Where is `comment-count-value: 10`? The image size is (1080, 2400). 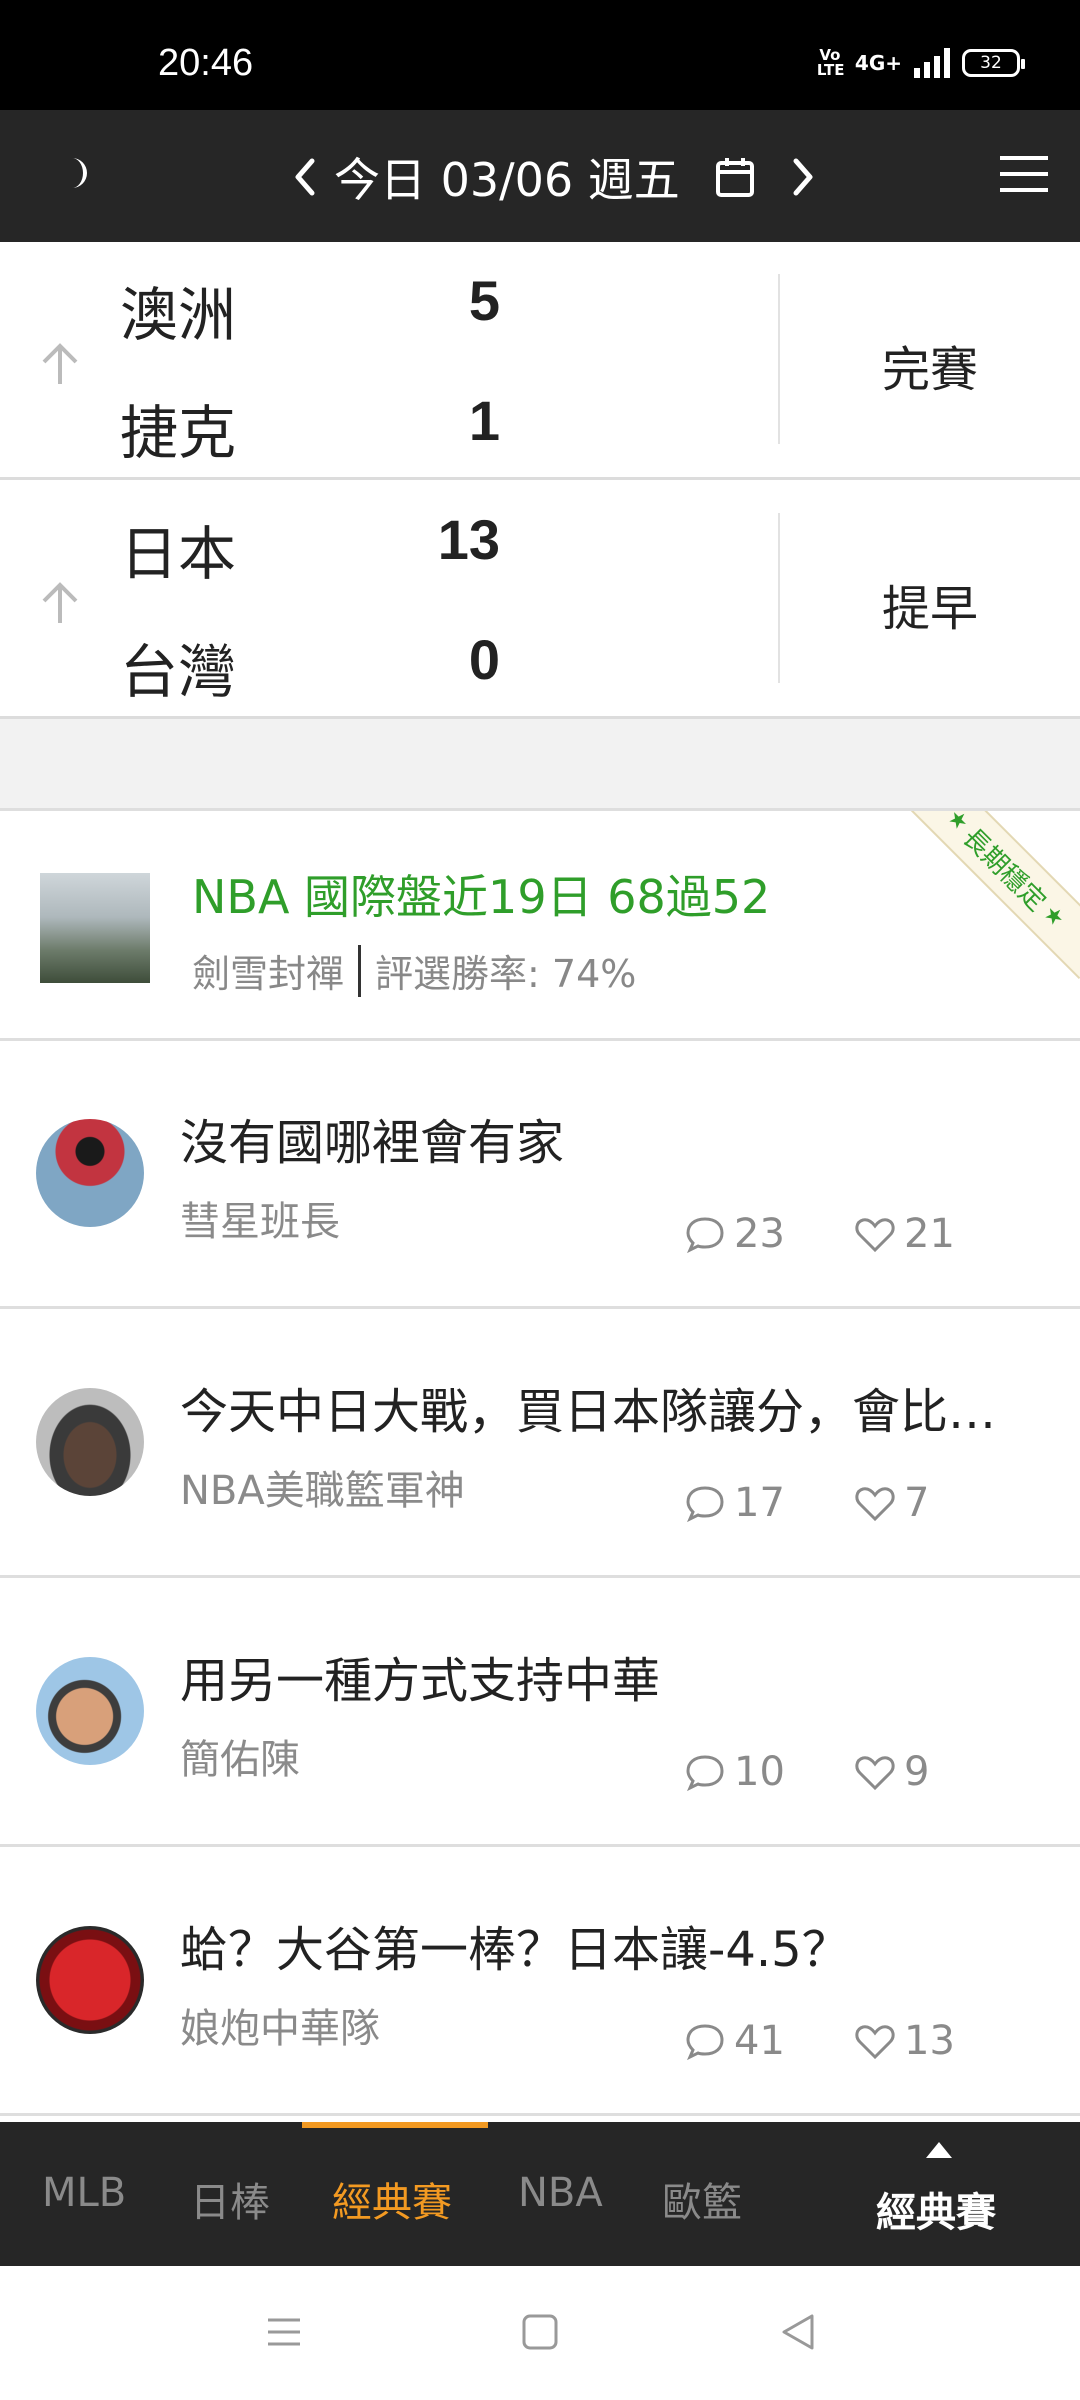 comment-count-value: 10 is located at coordinates (759, 1772).